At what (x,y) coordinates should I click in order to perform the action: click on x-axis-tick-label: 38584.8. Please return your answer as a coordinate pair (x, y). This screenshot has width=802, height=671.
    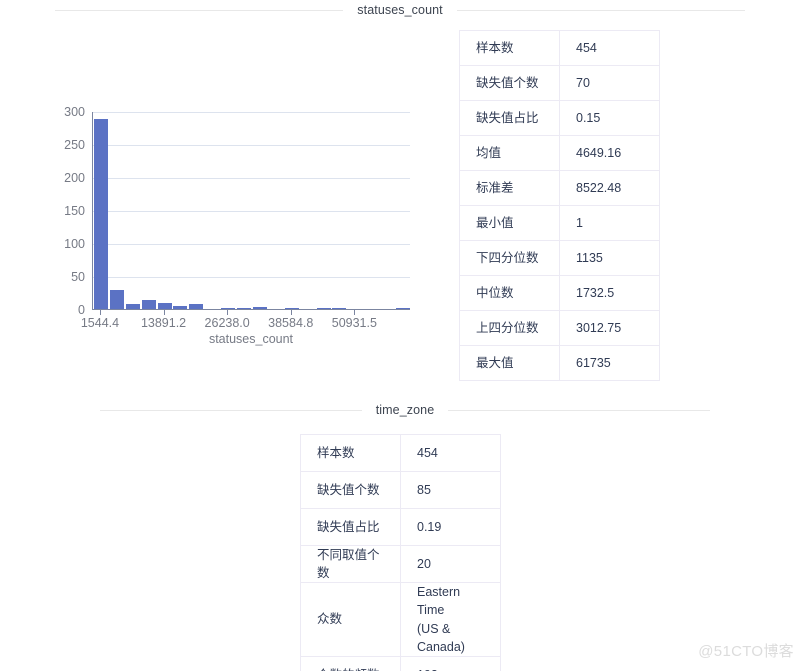
    Looking at the image, I should click on (291, 323).